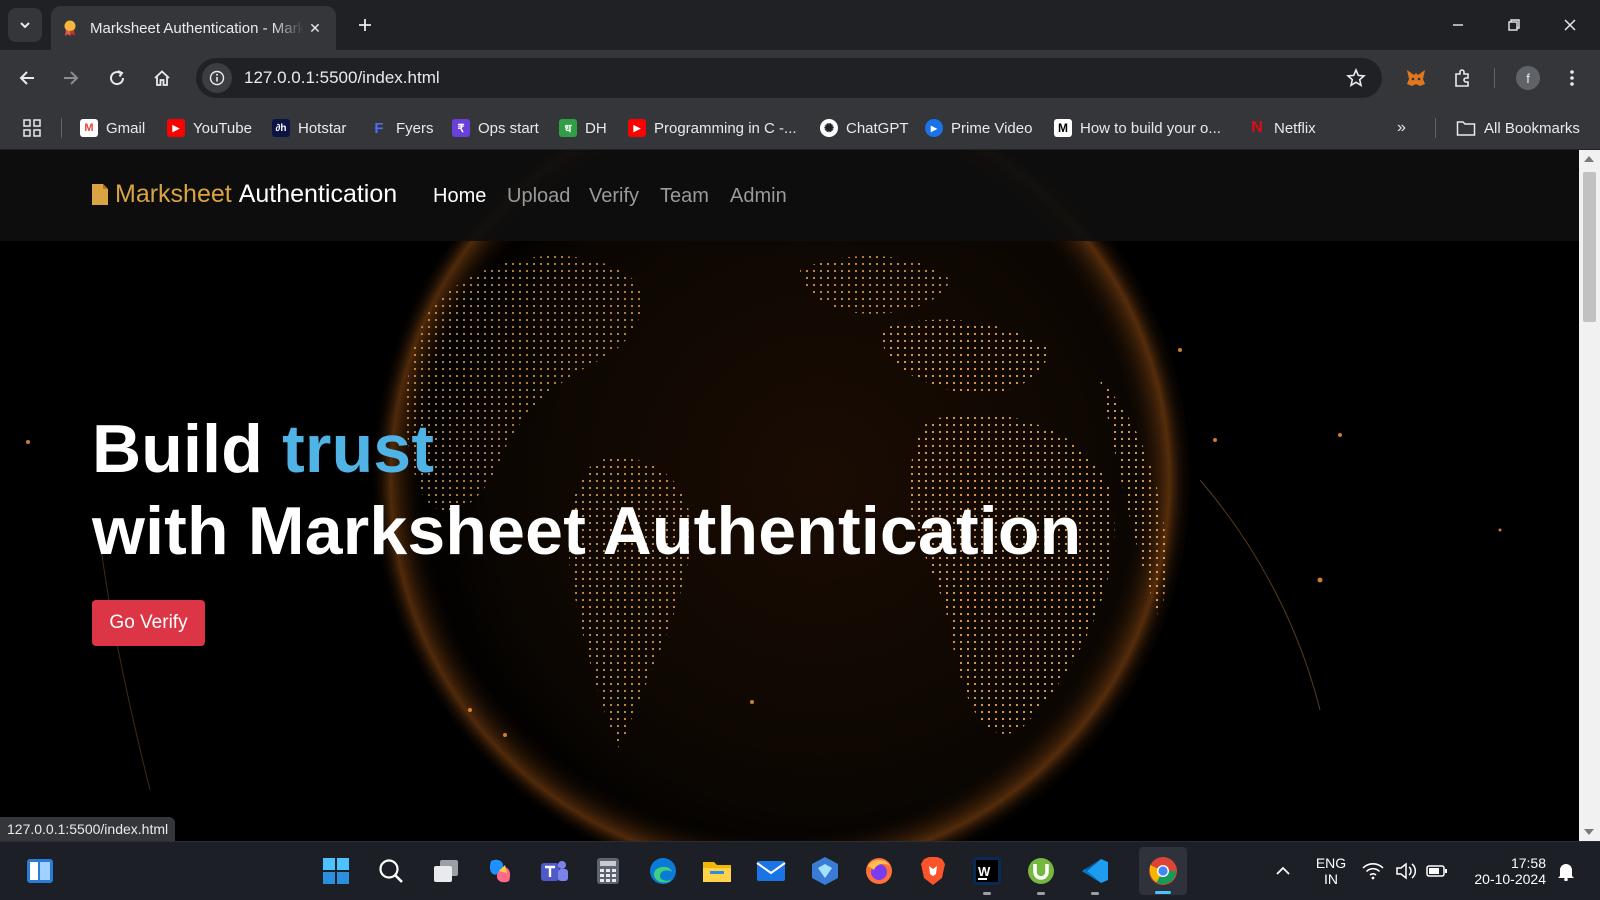 Image resolution: width=1600 pixels, height=900 pixels. I want to click on language-indicator: ENG IN, so click(1331, 871).